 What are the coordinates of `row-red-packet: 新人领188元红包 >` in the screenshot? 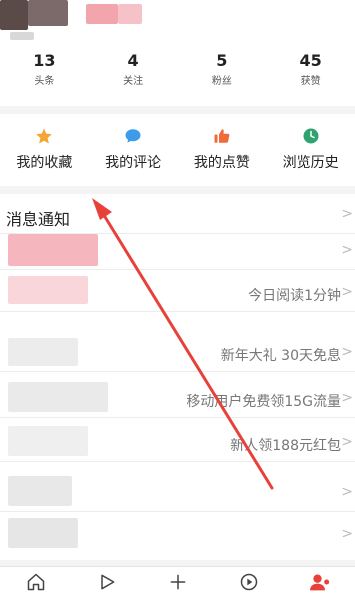 It's located at (177, 444).